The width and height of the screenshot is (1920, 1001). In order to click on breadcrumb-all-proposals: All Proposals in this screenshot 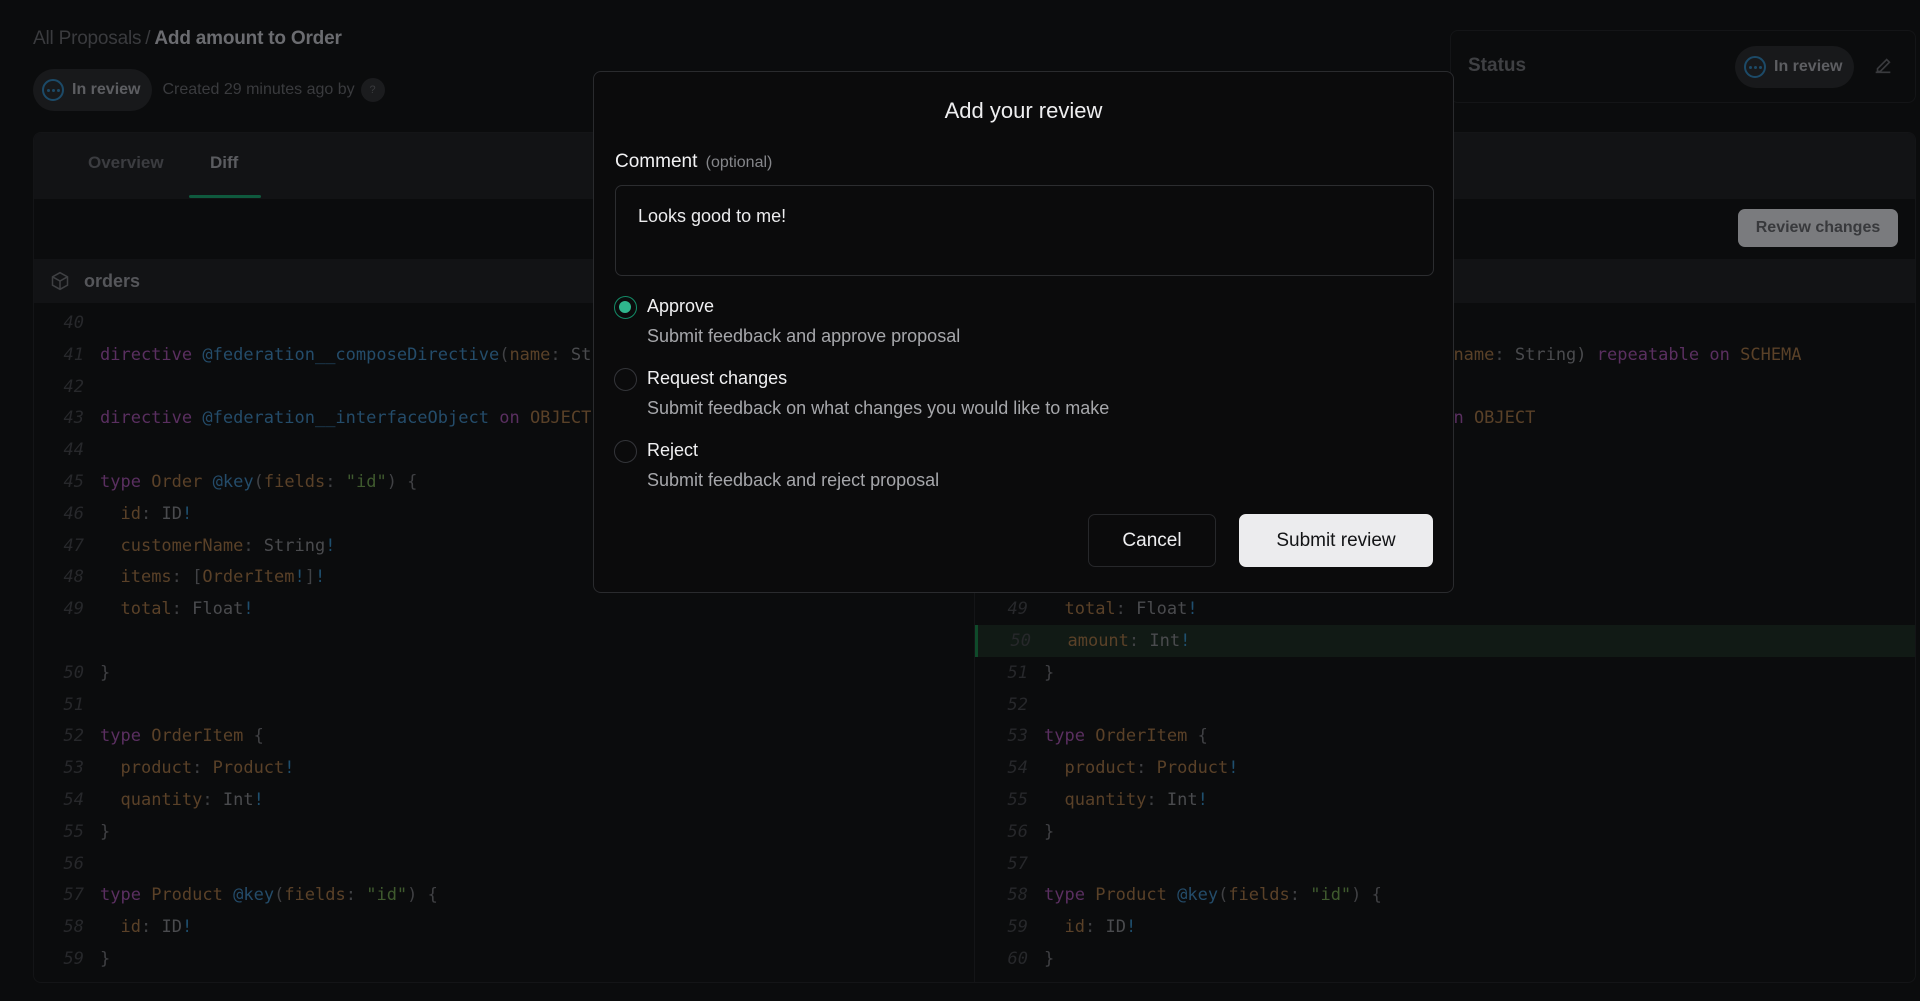, I will do `click(87, 38)`.